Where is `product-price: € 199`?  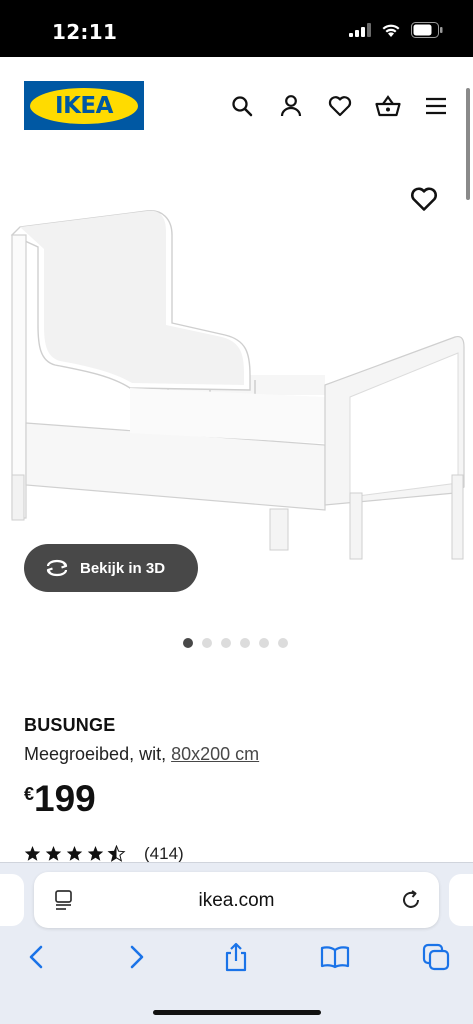 product-price: € 199 is located at coordinates (60, 799).